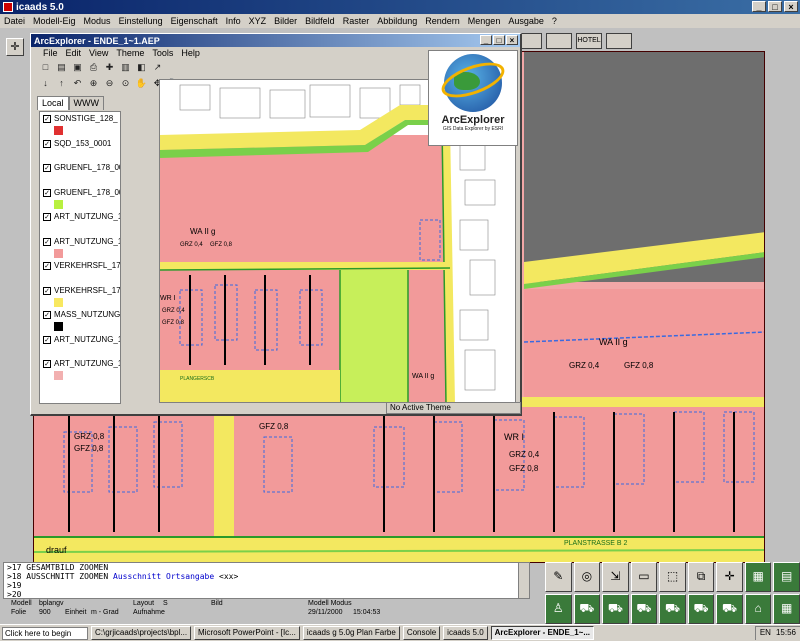  What do you see at coordinates (190, 53) in the screenshot?
I see `arc-menu-help: Help` at bounding box center [190, 53].